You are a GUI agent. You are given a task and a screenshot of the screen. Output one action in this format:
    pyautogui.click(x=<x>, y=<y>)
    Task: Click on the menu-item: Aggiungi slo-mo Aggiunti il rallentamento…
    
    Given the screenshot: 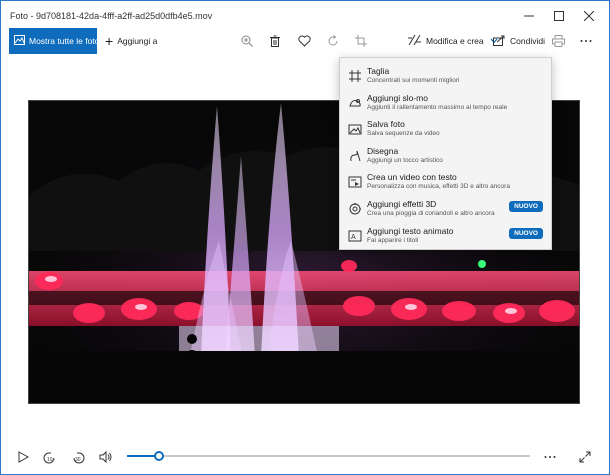 What is the action you would take?
    pyautogui.click(x=445, y=102)
    